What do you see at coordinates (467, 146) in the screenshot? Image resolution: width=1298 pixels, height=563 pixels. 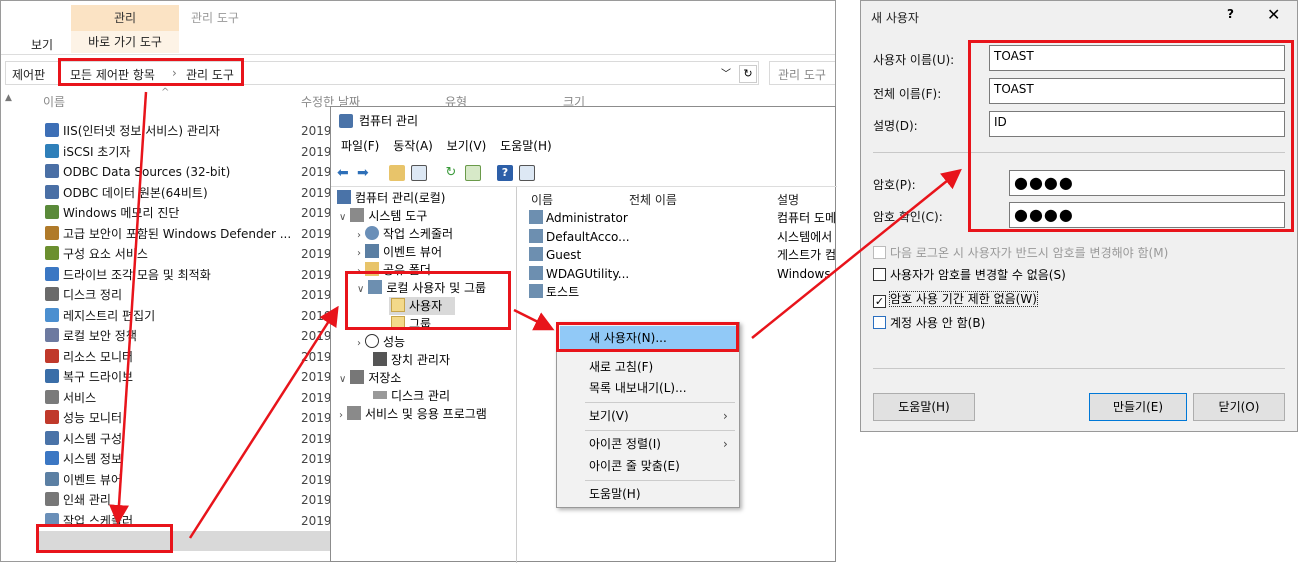 I see `menu-view: 보기(V)` at bounding box center [467, 146].